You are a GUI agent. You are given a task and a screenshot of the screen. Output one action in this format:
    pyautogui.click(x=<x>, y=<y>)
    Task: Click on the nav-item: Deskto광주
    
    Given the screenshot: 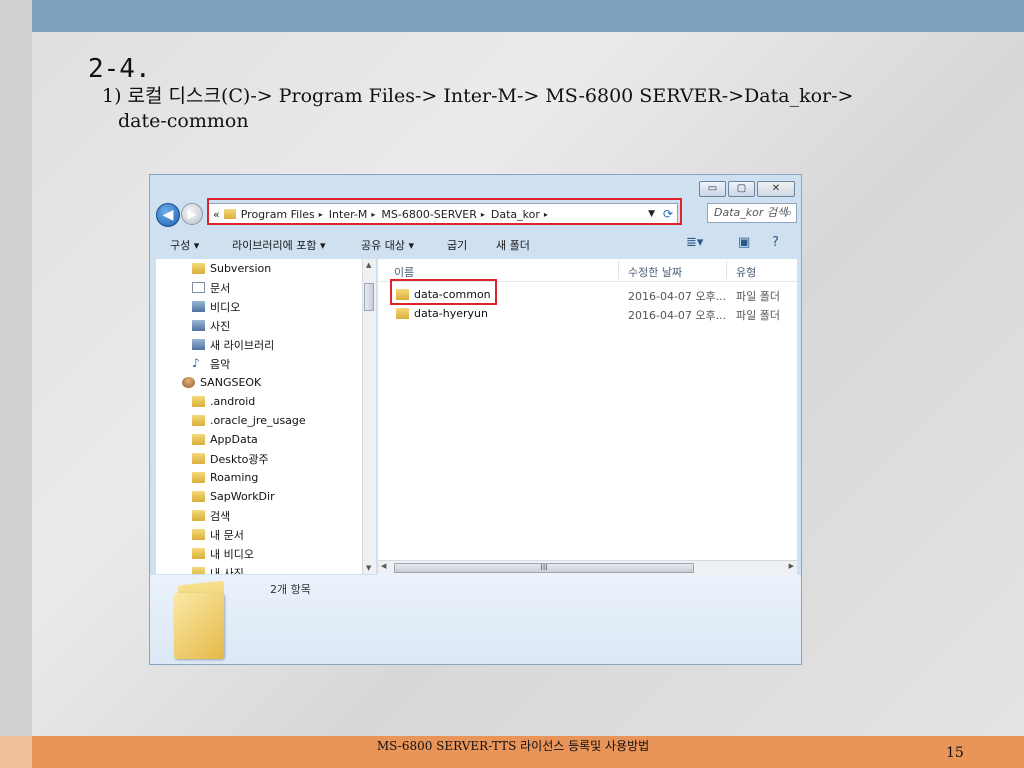 What is the action you would take?
    pyautogui.click(x=261, y=458)
    